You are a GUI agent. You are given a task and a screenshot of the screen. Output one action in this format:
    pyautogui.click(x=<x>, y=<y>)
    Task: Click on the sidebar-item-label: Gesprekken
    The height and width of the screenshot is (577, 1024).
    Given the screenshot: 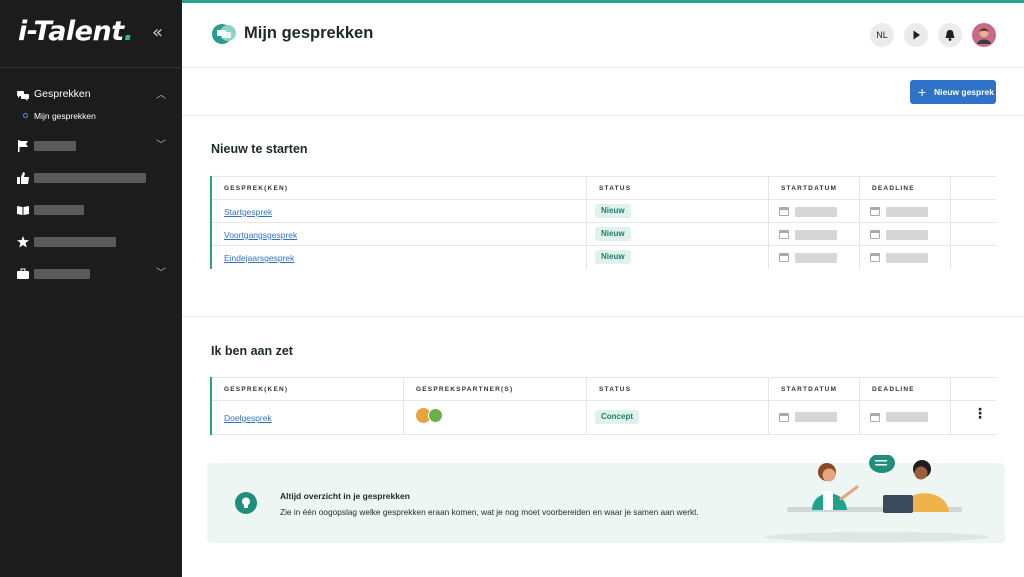 What is the action you would take?
    pyautogui.click(x=62, y=94)
    